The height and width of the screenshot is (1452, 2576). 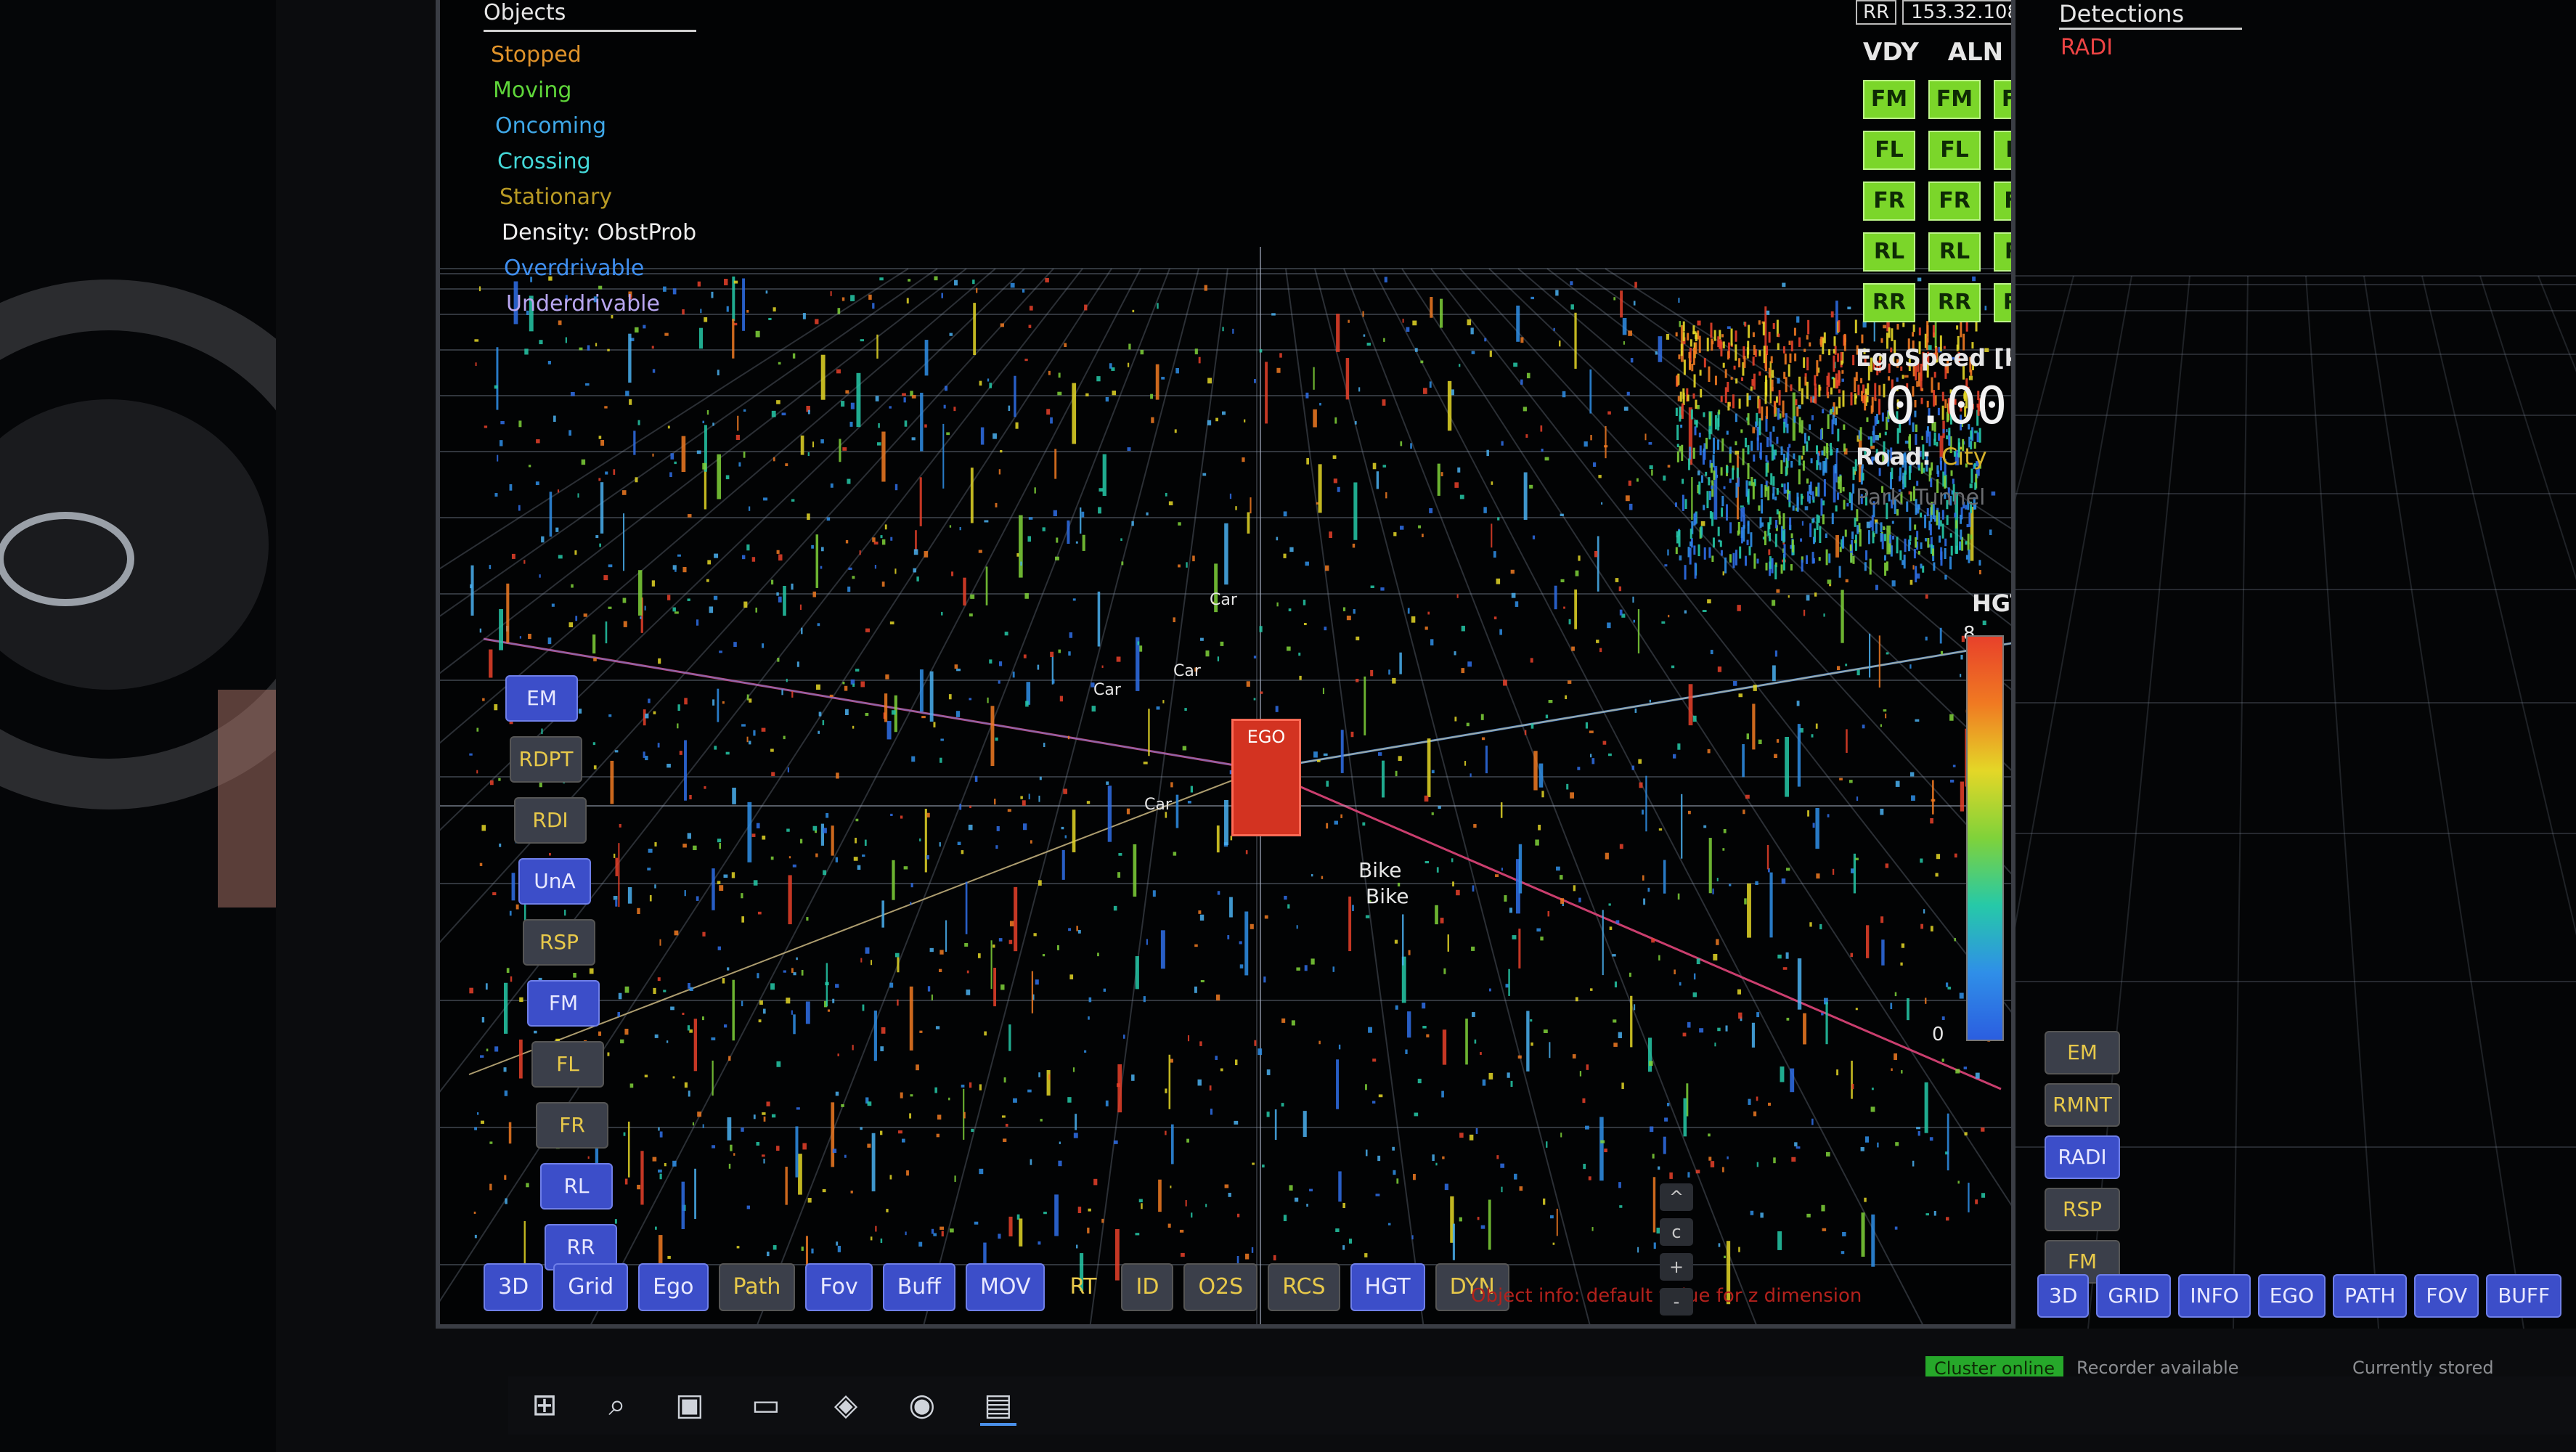 I want to click on sensor-status-aln-fl: FL, so click(x=1954, y=150).